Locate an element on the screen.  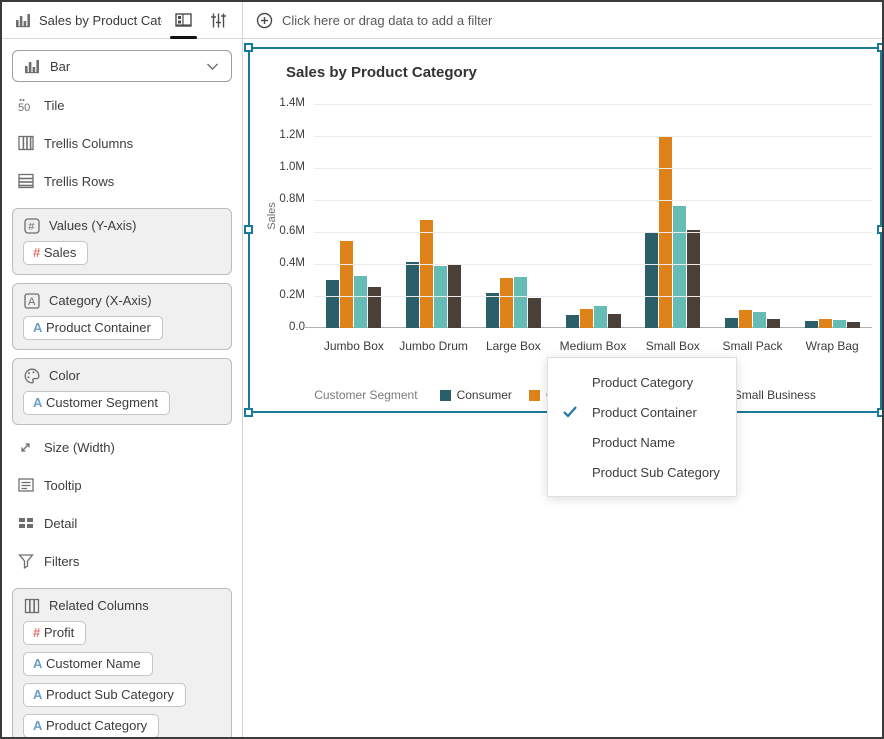
pill-sales: # Sales is located at coordinates (56, 253).